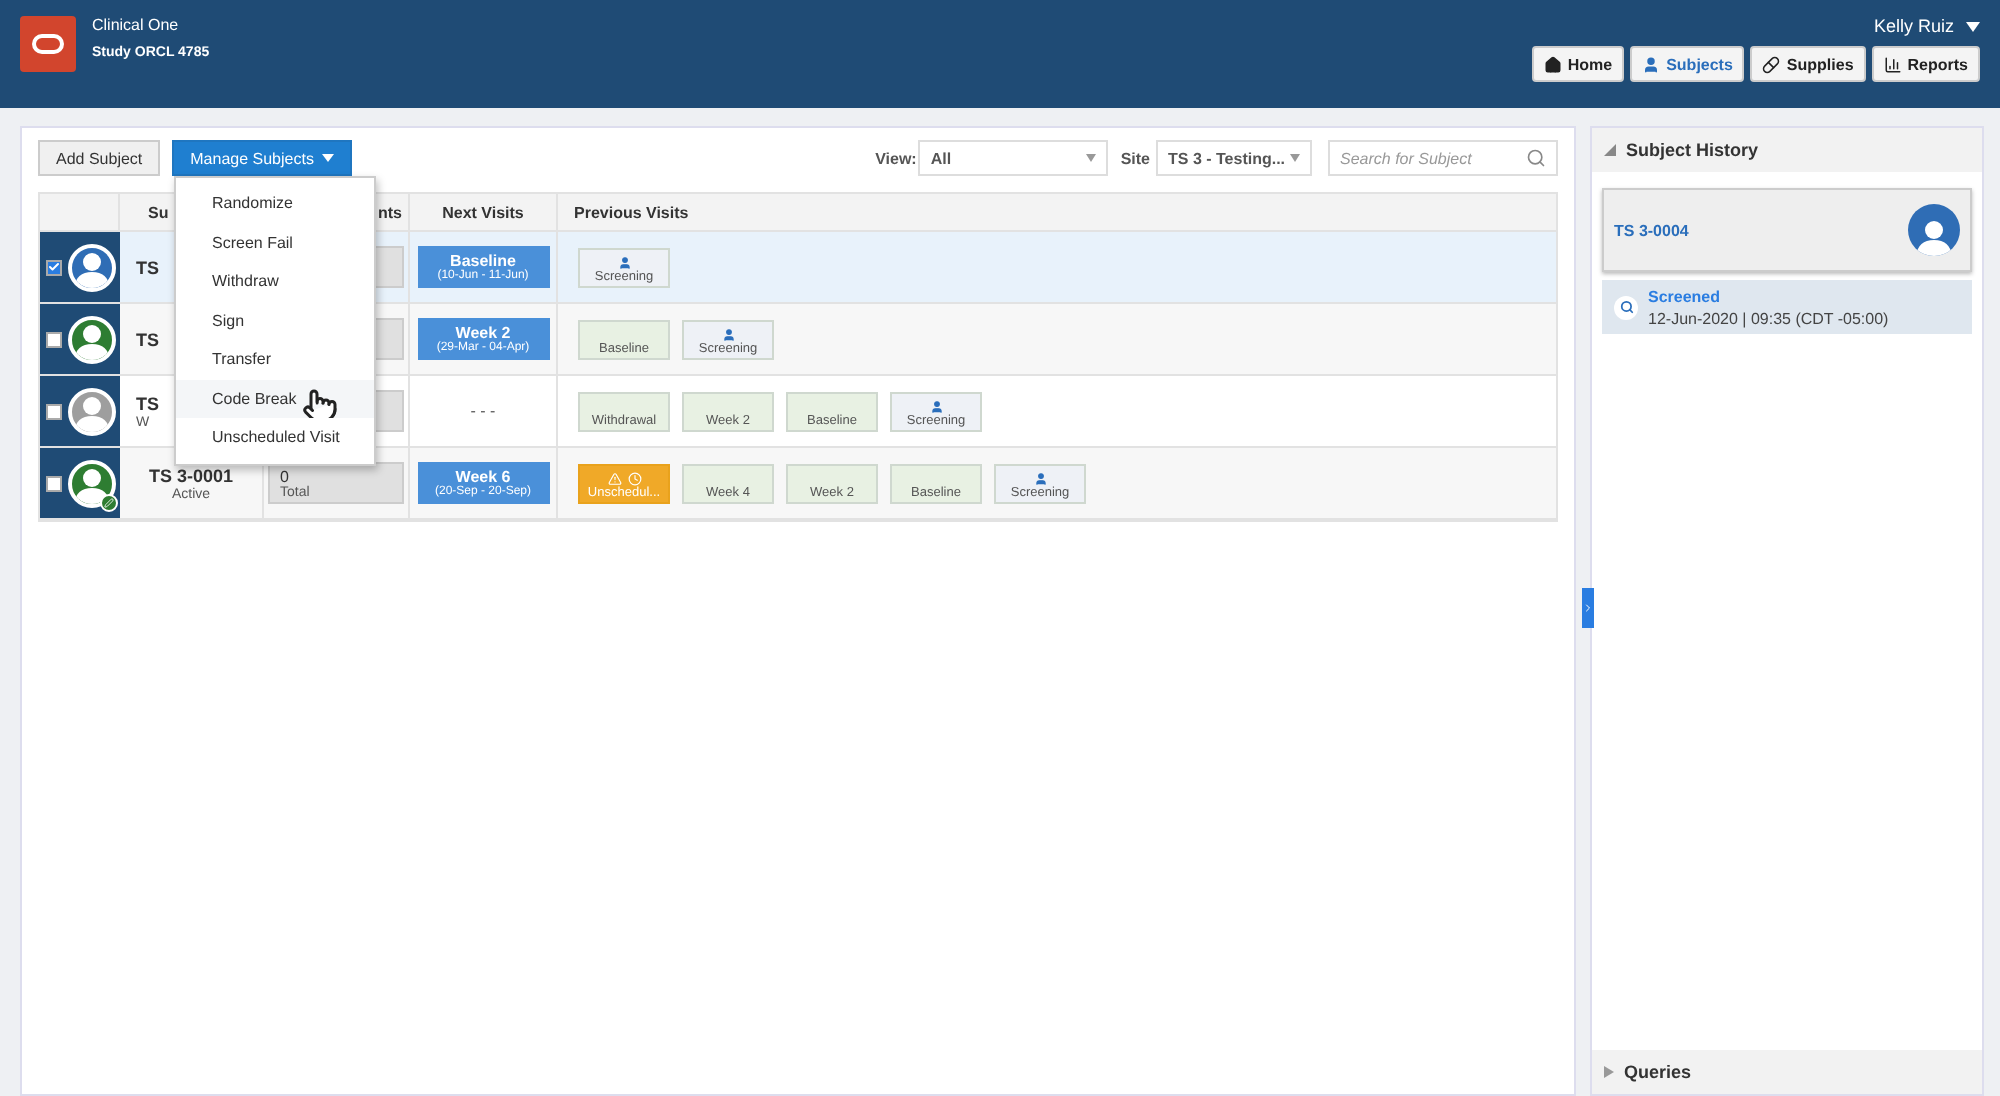 This screenshot has height=1096, width=2000. What do you see at coordinates (99, 158) in the screenshot?
I see `add-subject-button: Add Subject` at bounding box center [99, 158].